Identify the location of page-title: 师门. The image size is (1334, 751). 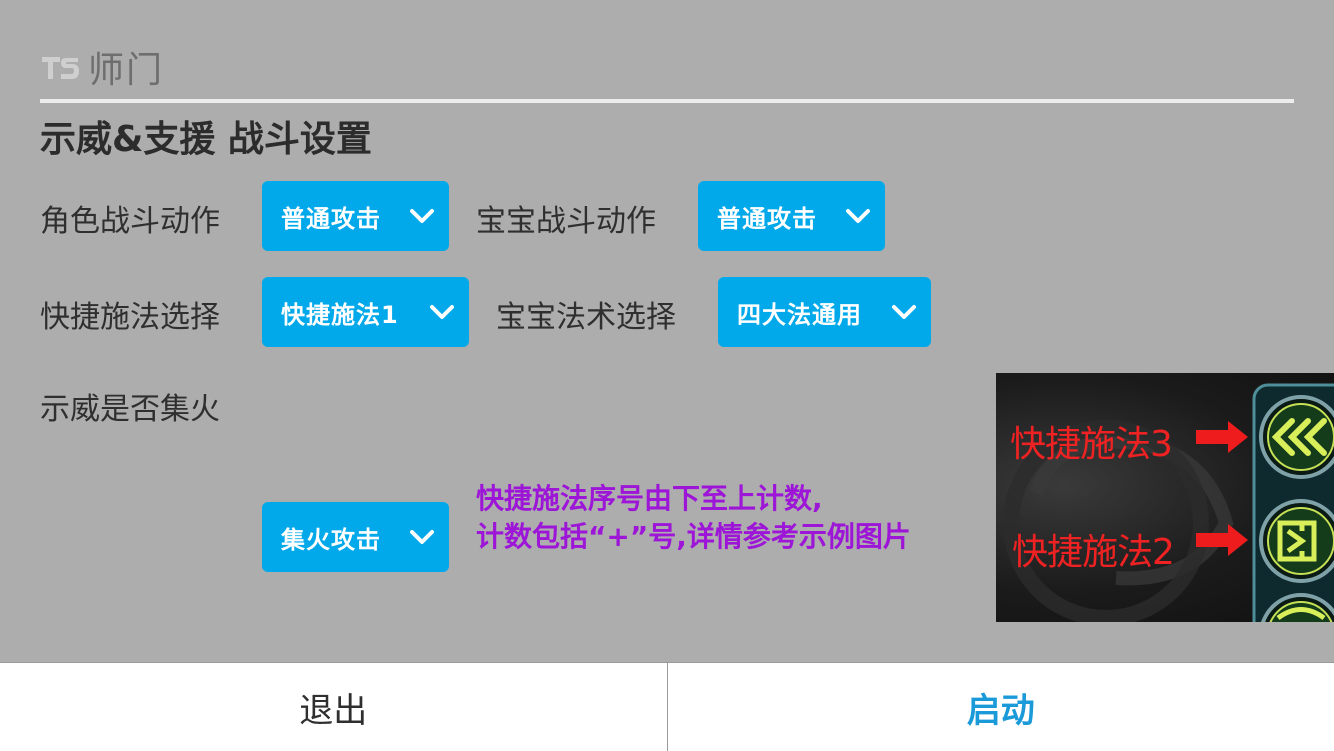
(126, 67).